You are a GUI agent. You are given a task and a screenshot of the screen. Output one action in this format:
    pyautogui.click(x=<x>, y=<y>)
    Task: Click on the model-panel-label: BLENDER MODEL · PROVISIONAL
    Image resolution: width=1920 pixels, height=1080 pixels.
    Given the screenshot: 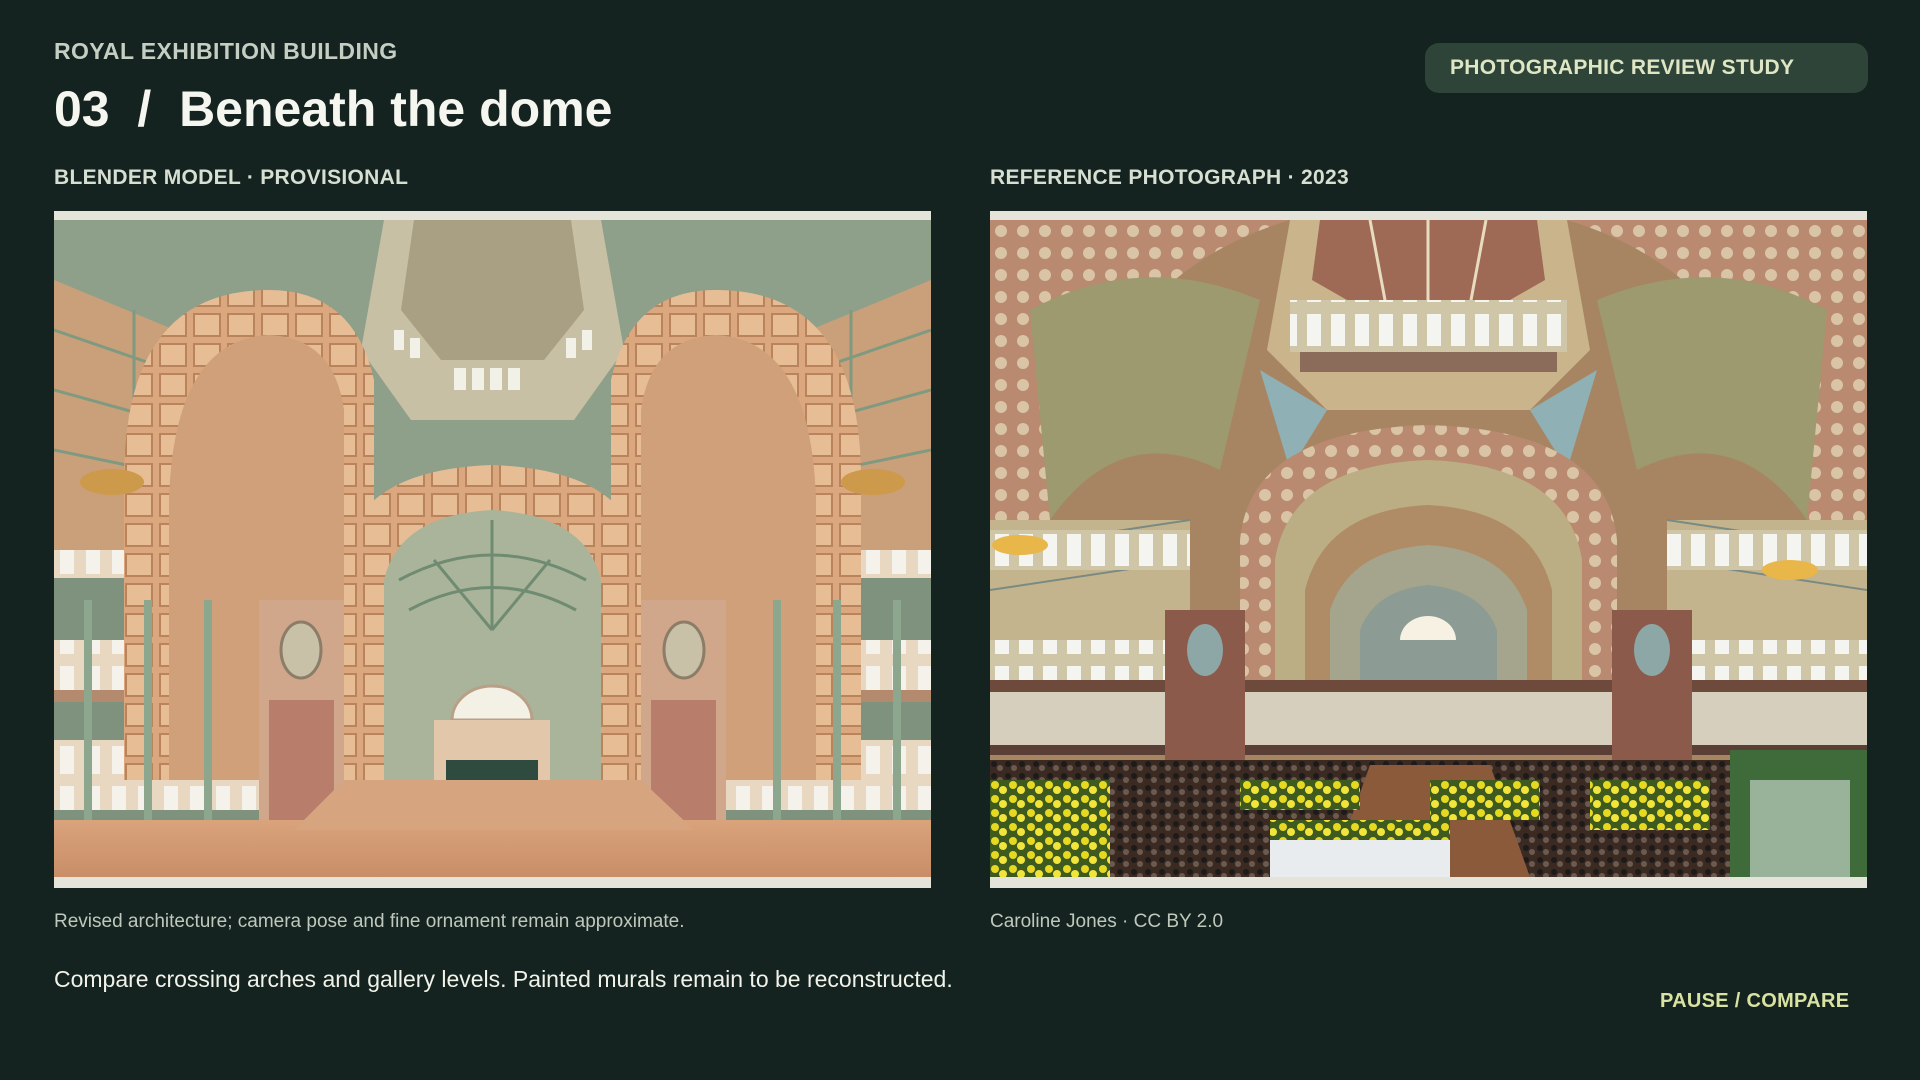 What is the action you would take?
    pyautogui.click(x=231, y=177)
    